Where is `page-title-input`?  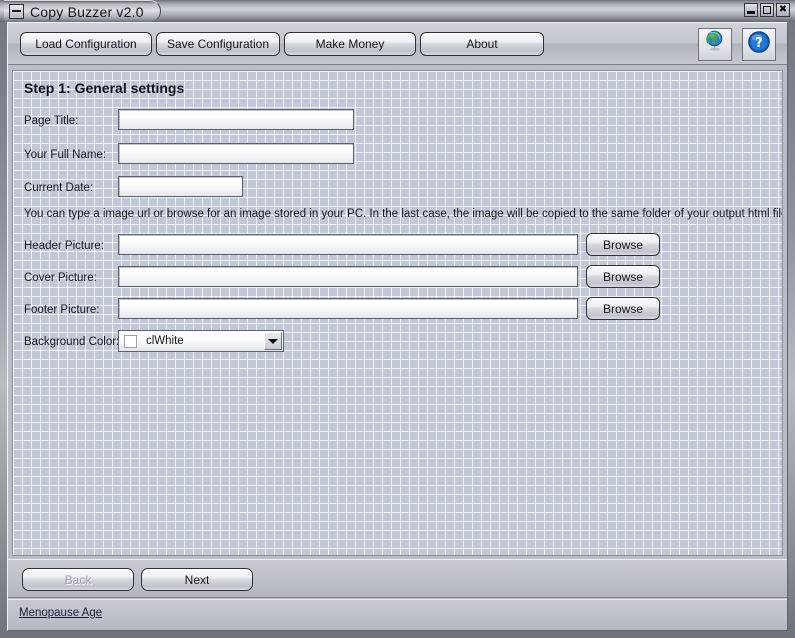 page-title-input is located at coordinates (236, 119).